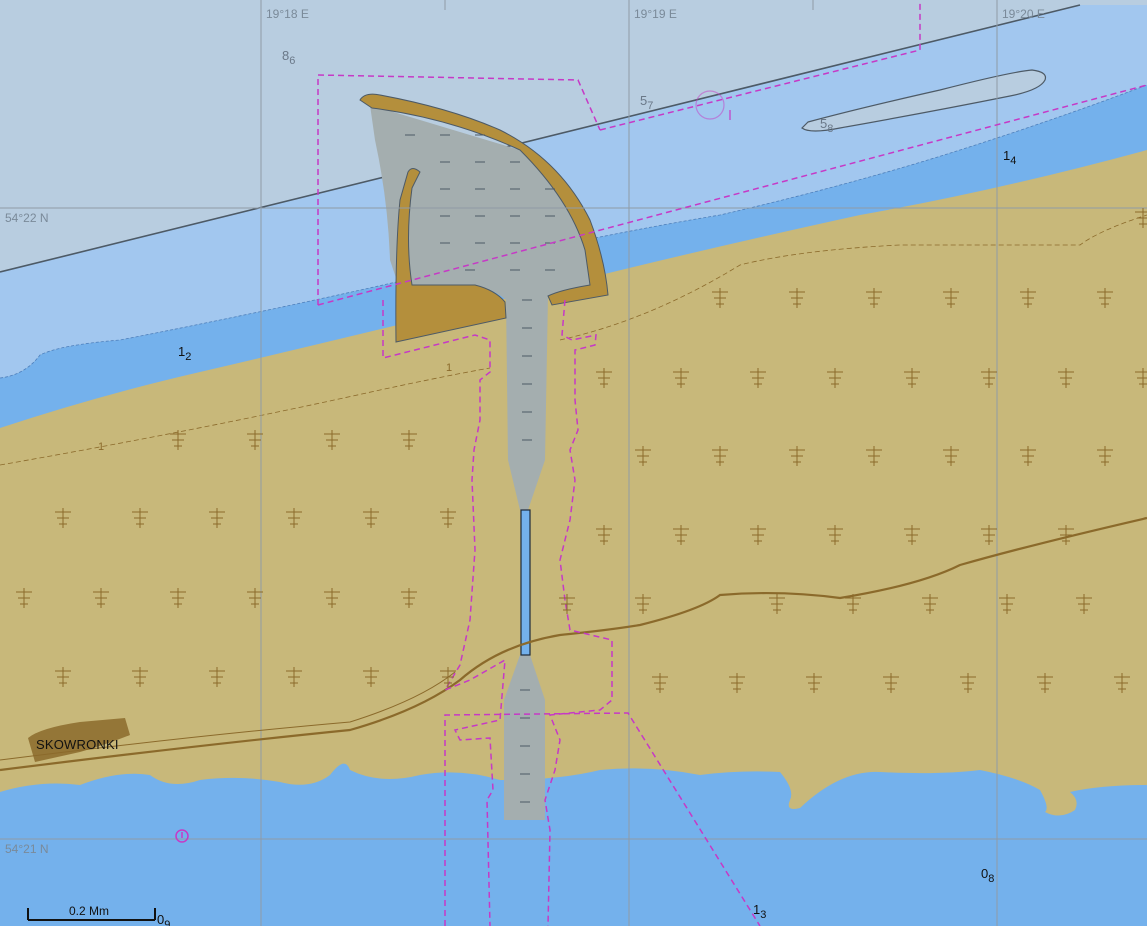 This screenshot has width=1147, height=926. What do you see at coordinates (1023, 14) in the screenshot?
I see `longitude-label-3: 19°20 E` at bounding box center [1023, 14].